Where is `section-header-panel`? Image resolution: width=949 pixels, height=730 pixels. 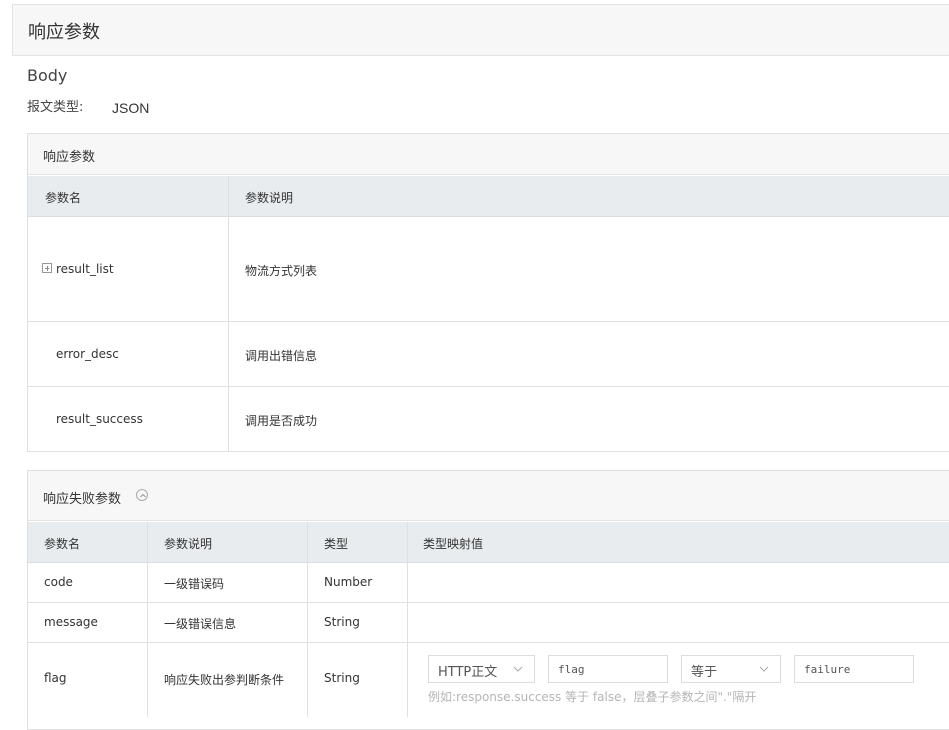 section-header-panel is located at coordinates (480, 30).